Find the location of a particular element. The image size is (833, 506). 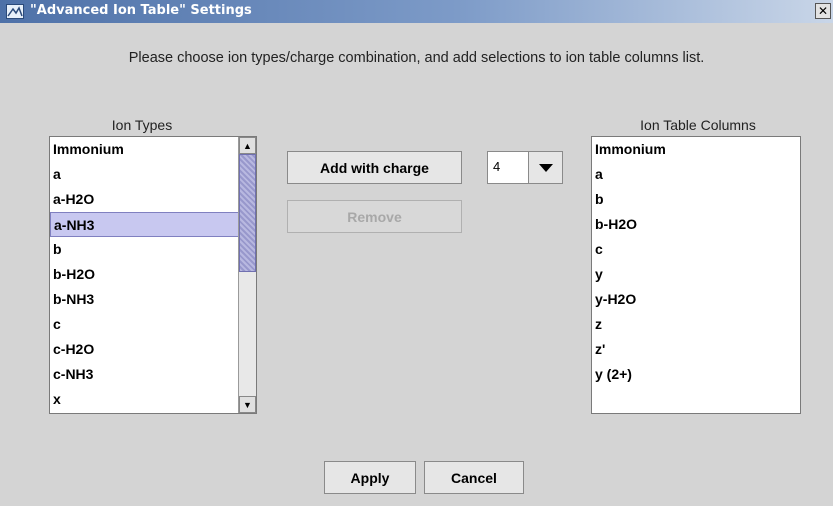

scroll-down-button: ▼ is located at coordinates (247, 404).